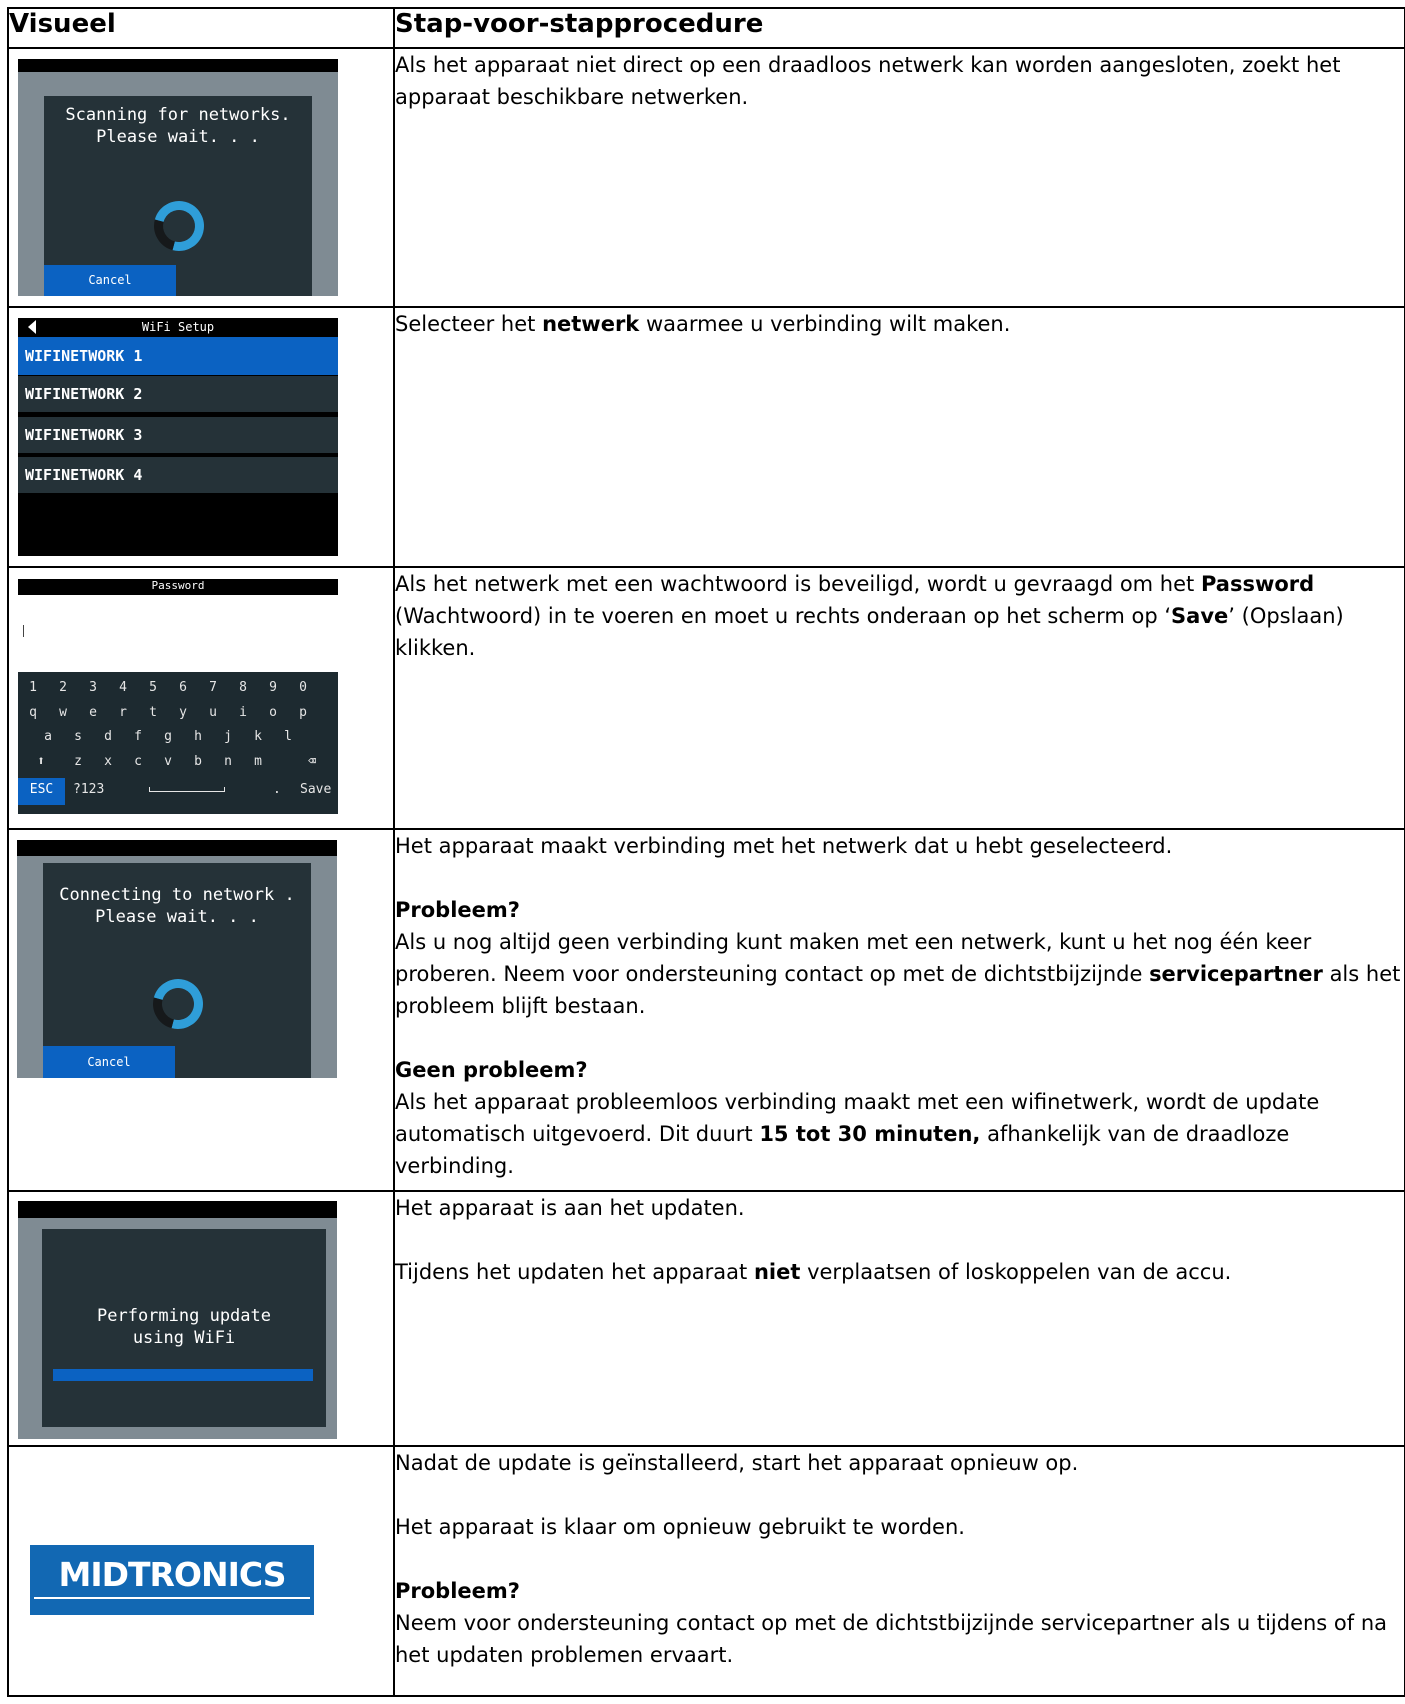 The width and height of the screenshot is (1405, 1704). Describe the element at coordinates (41, 762) in the screenshot. I see `shift-arrow-icon: ⬆` at that location.